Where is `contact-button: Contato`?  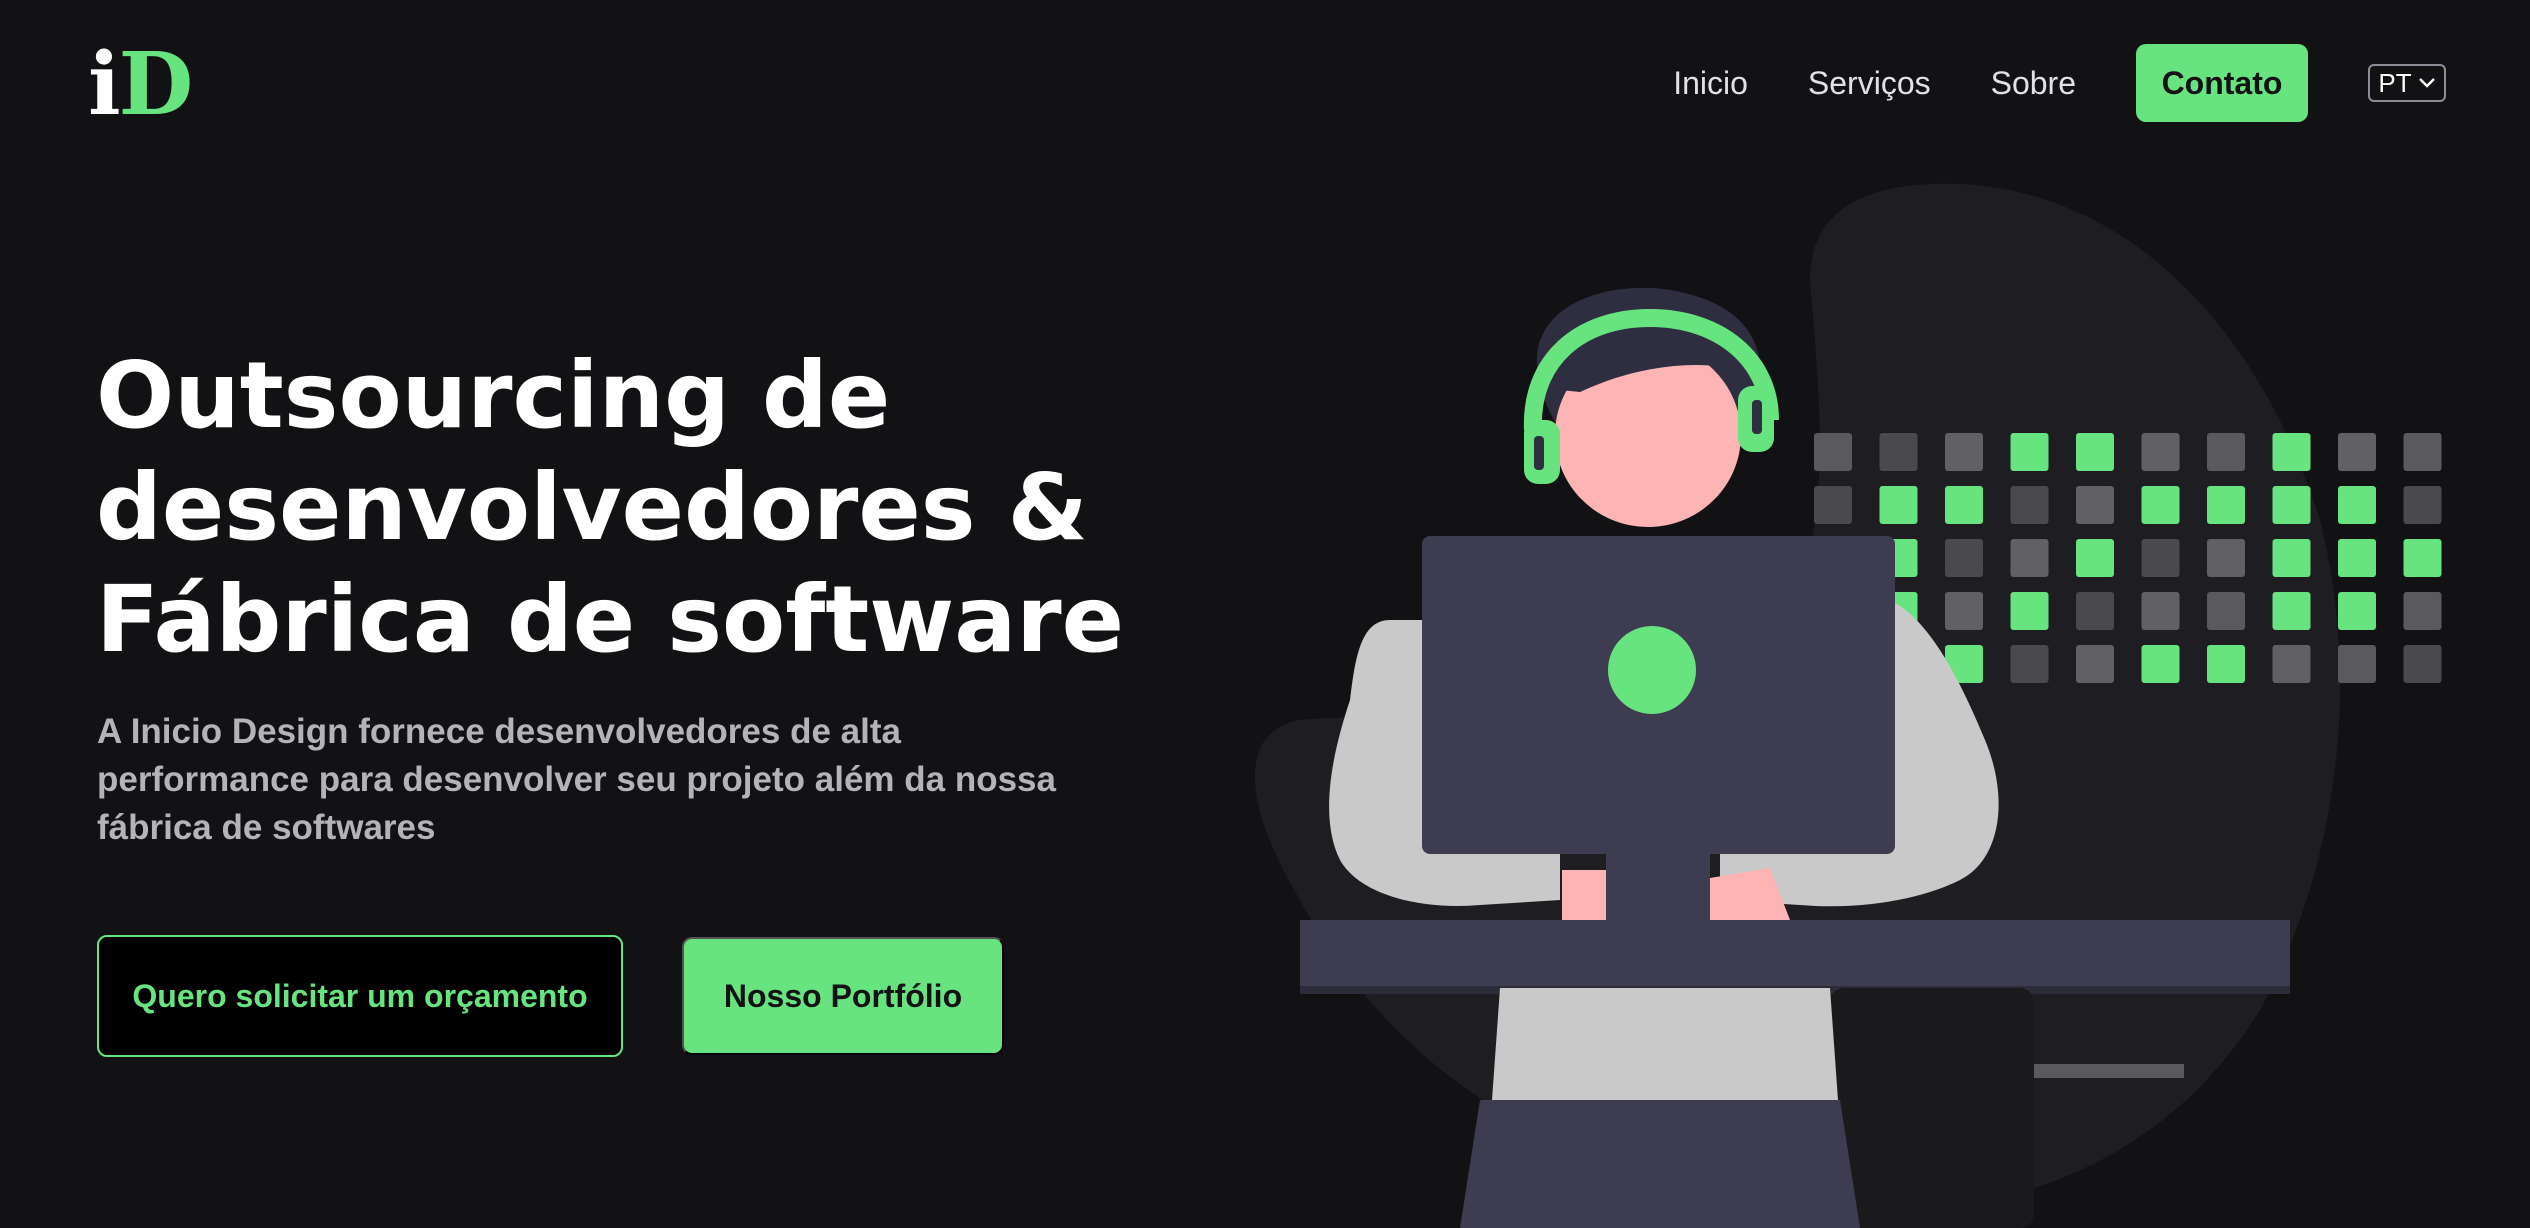
contact-button: Contato is located at coordinates (2222, 83).